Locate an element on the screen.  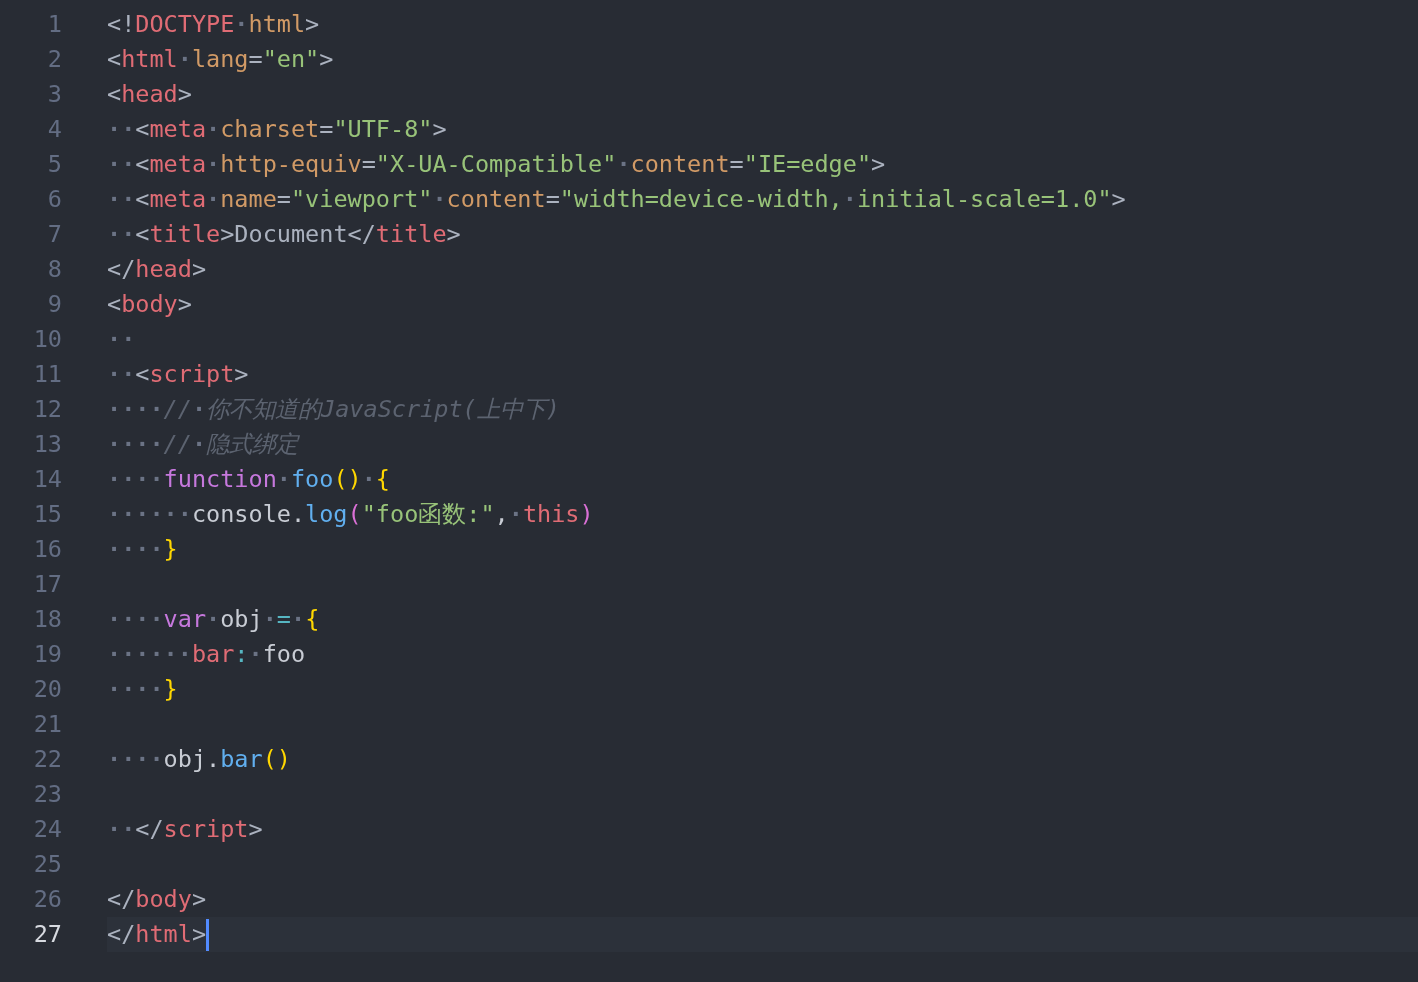
line-number: 11 is located at coordinates (47, 374).